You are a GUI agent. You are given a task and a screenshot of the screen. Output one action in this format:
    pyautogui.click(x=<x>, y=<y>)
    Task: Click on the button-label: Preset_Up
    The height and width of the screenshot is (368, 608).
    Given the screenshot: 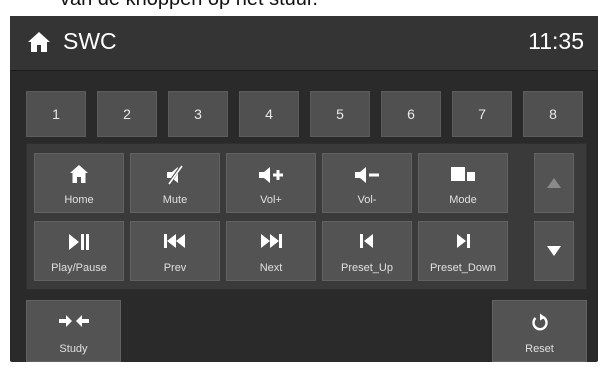 What is the action you would take?
    pyautogui.click(x=367, y=268)
    